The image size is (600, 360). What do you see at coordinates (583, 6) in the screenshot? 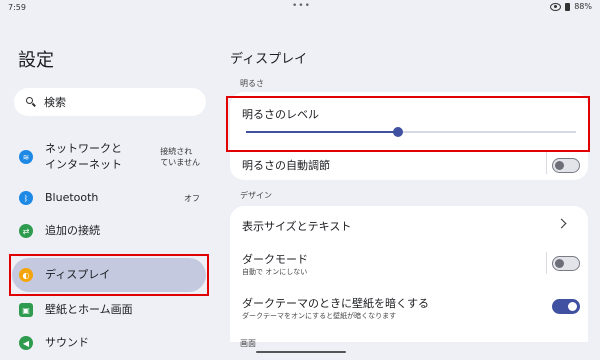
I see `battery-level: 88%` at bounding box center [583, 6].